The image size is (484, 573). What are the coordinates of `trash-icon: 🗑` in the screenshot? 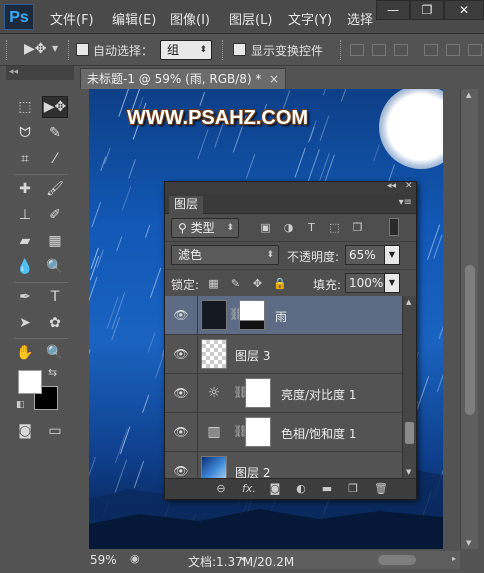 It's located at (381, 489).